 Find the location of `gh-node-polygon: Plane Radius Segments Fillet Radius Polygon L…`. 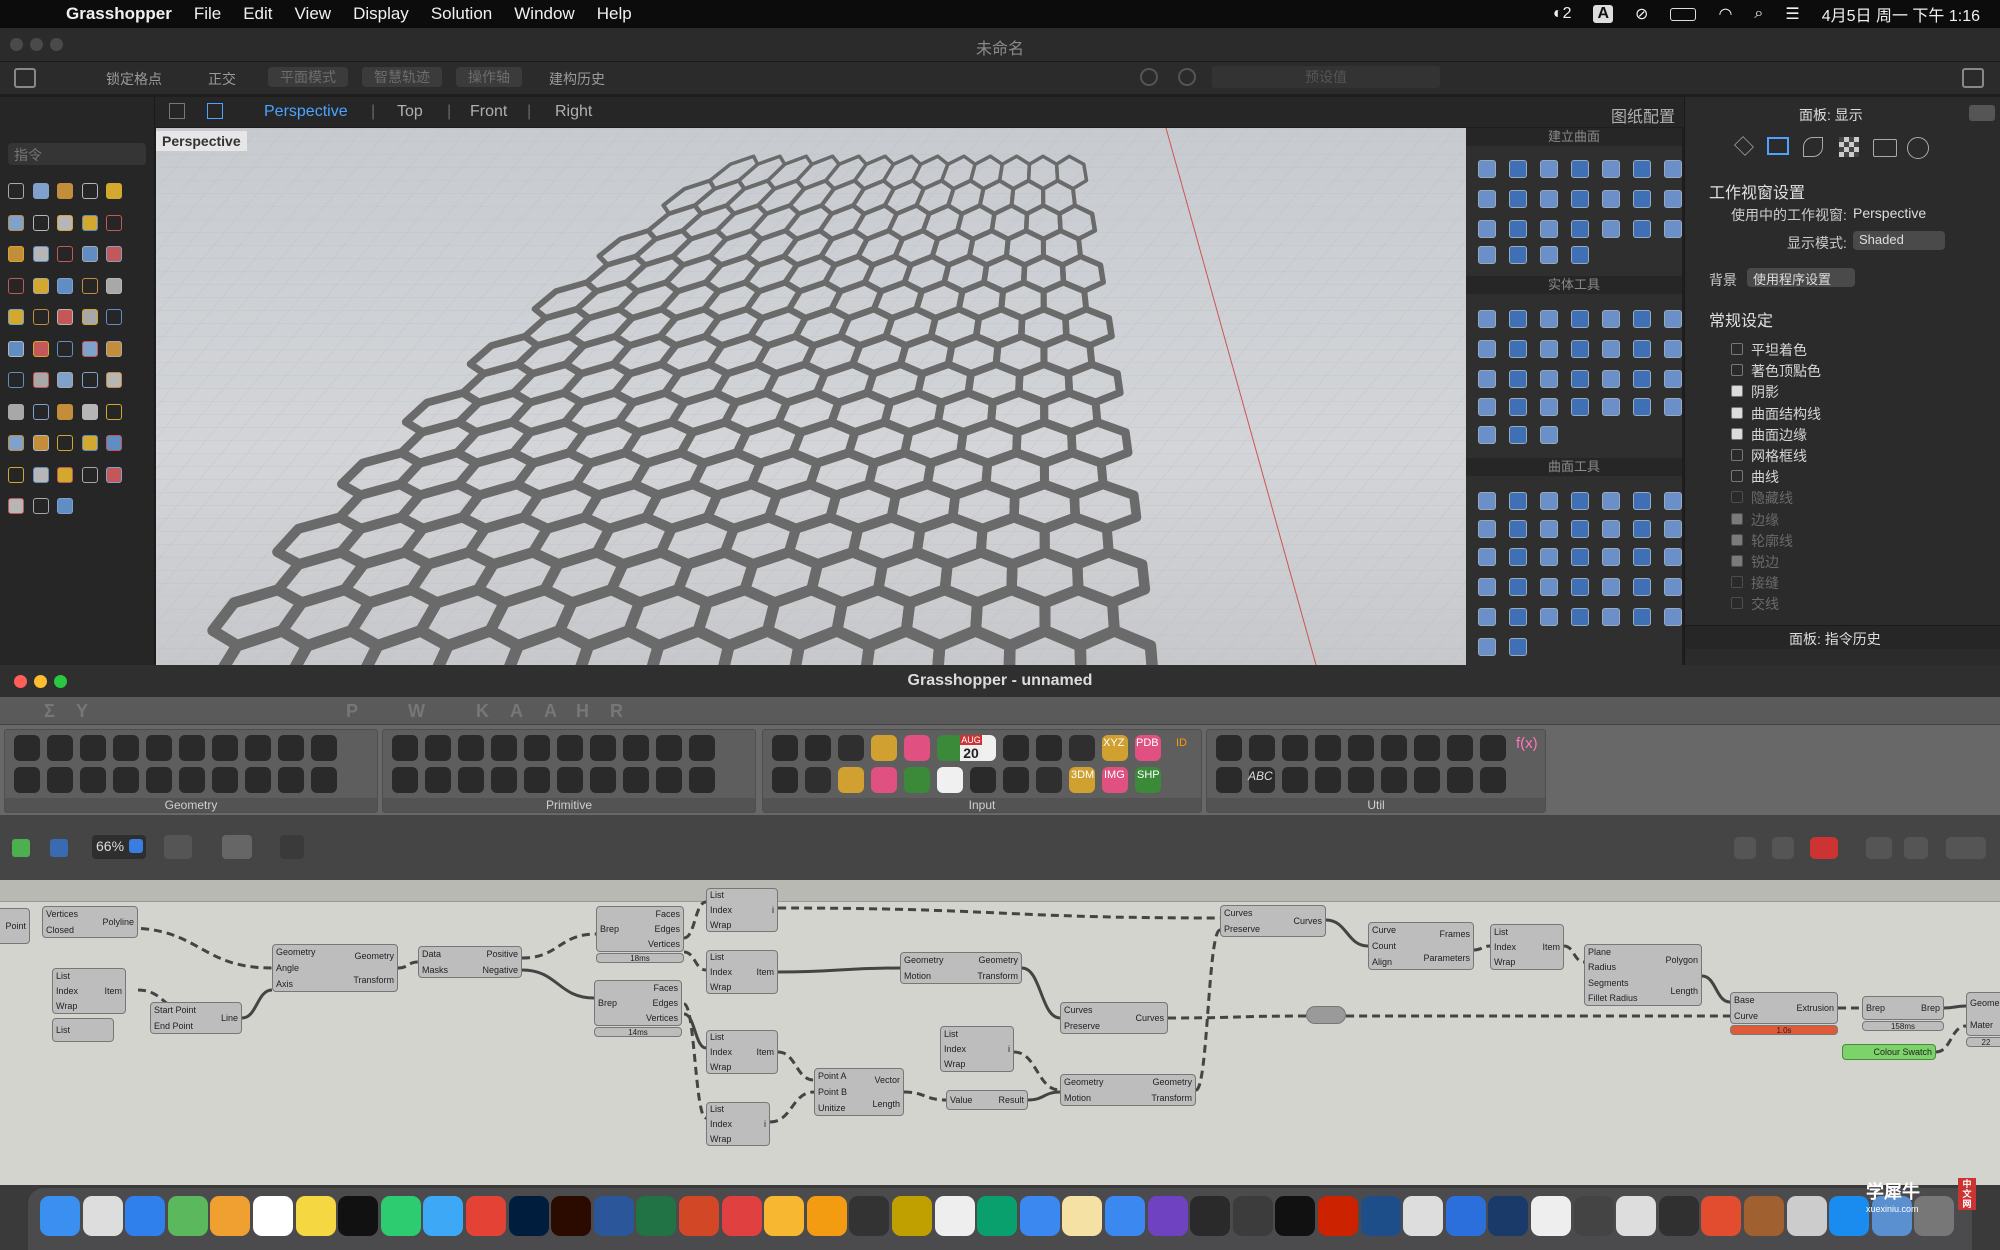

gh-node-polygon: Plane Radius Segments Fillet Radius Polygon L… is located at coordinates (1643, 975).